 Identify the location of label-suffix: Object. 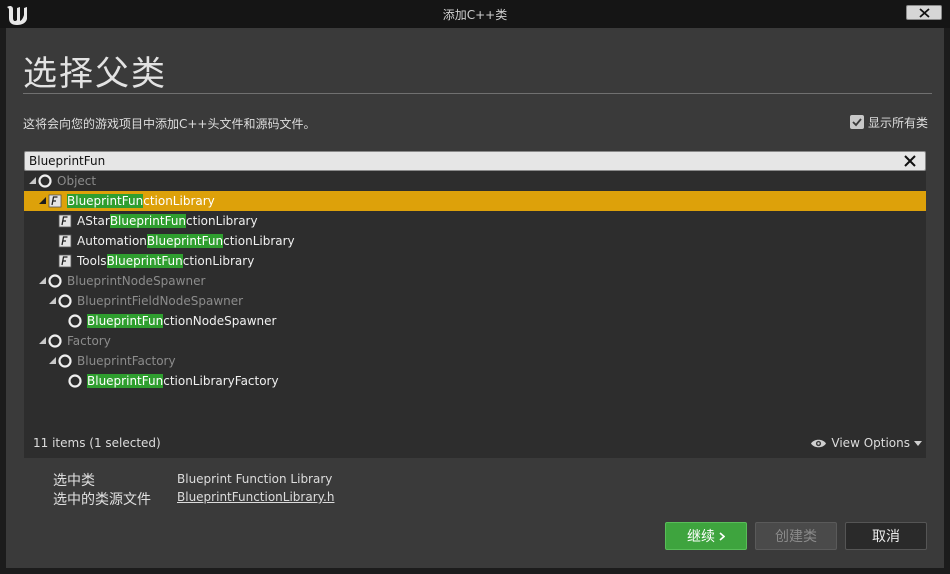
(77, 181).